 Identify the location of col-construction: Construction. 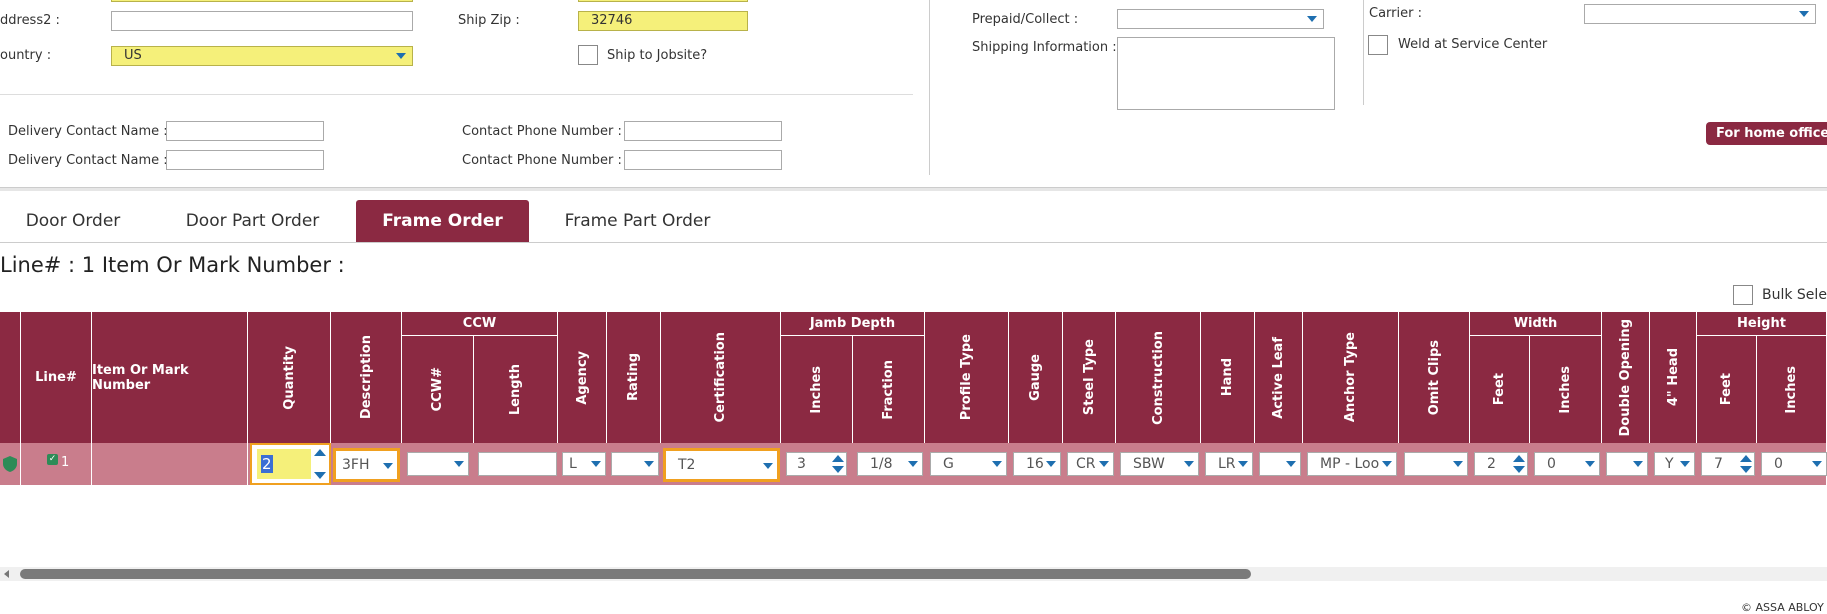
(1158, 377).